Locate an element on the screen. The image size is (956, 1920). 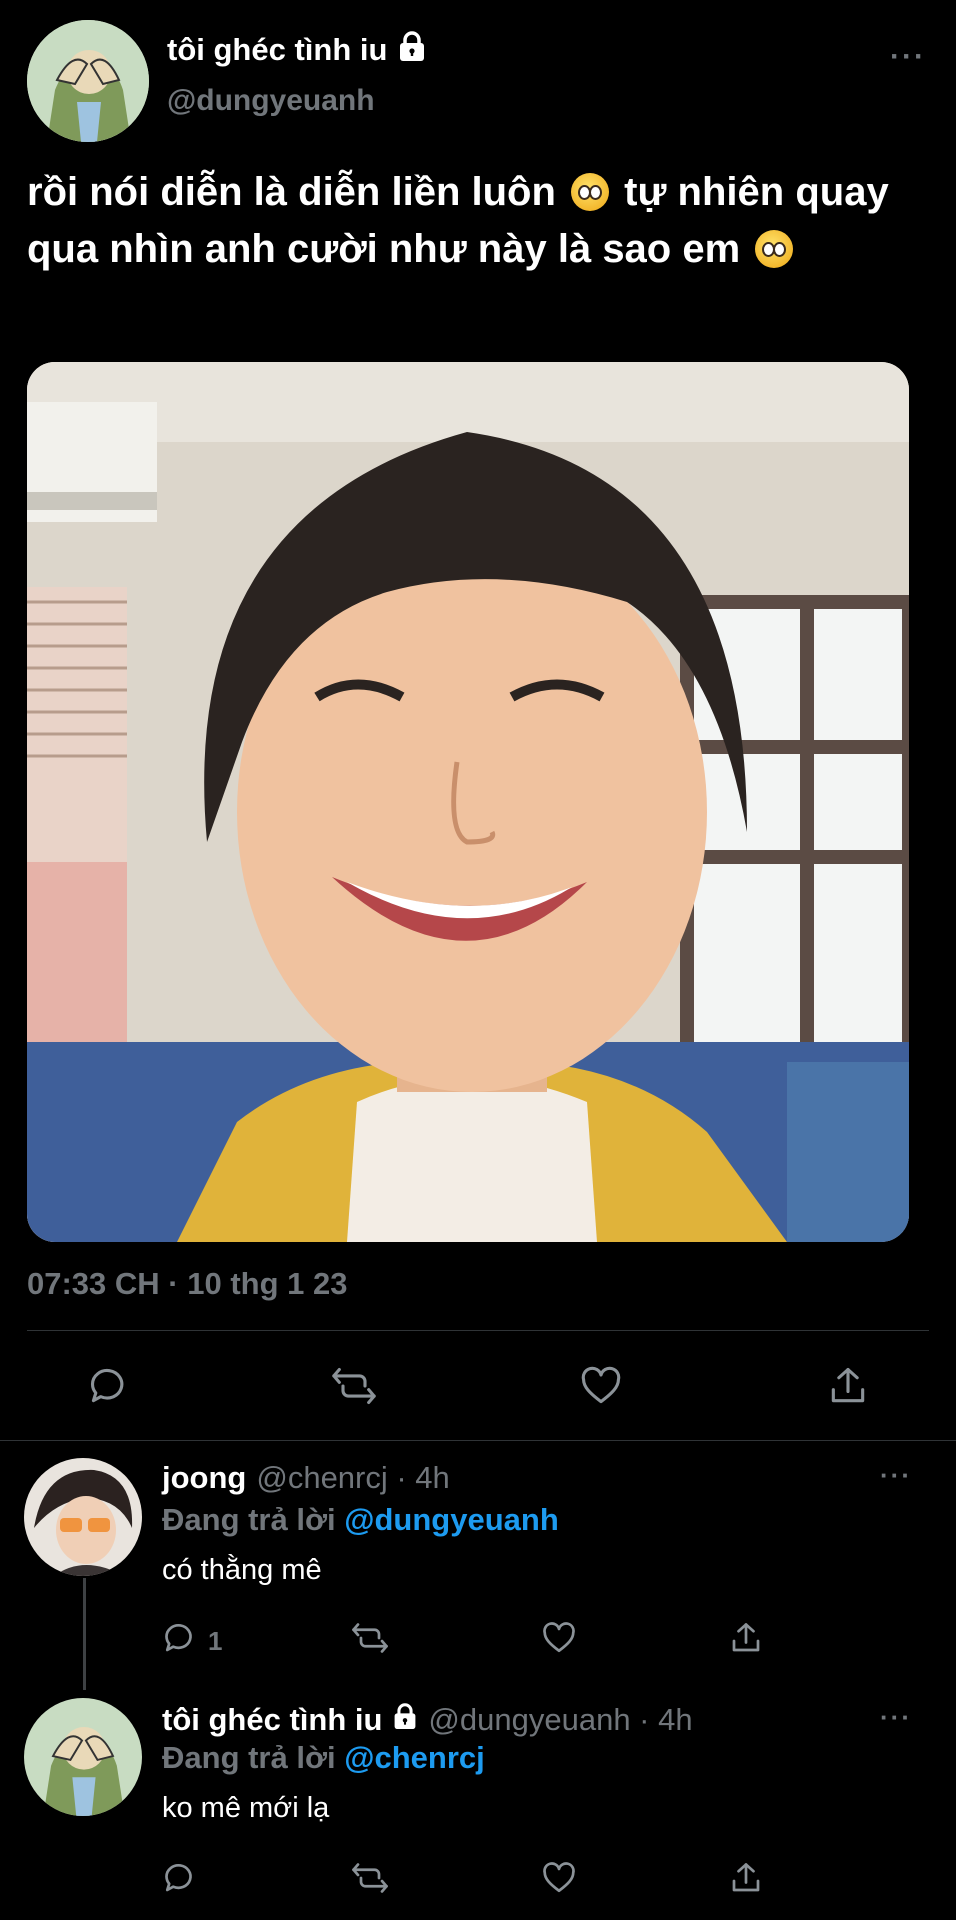
replying-to: Đang trả lời @dungyeuanh is located at coordinates (360, 1520).